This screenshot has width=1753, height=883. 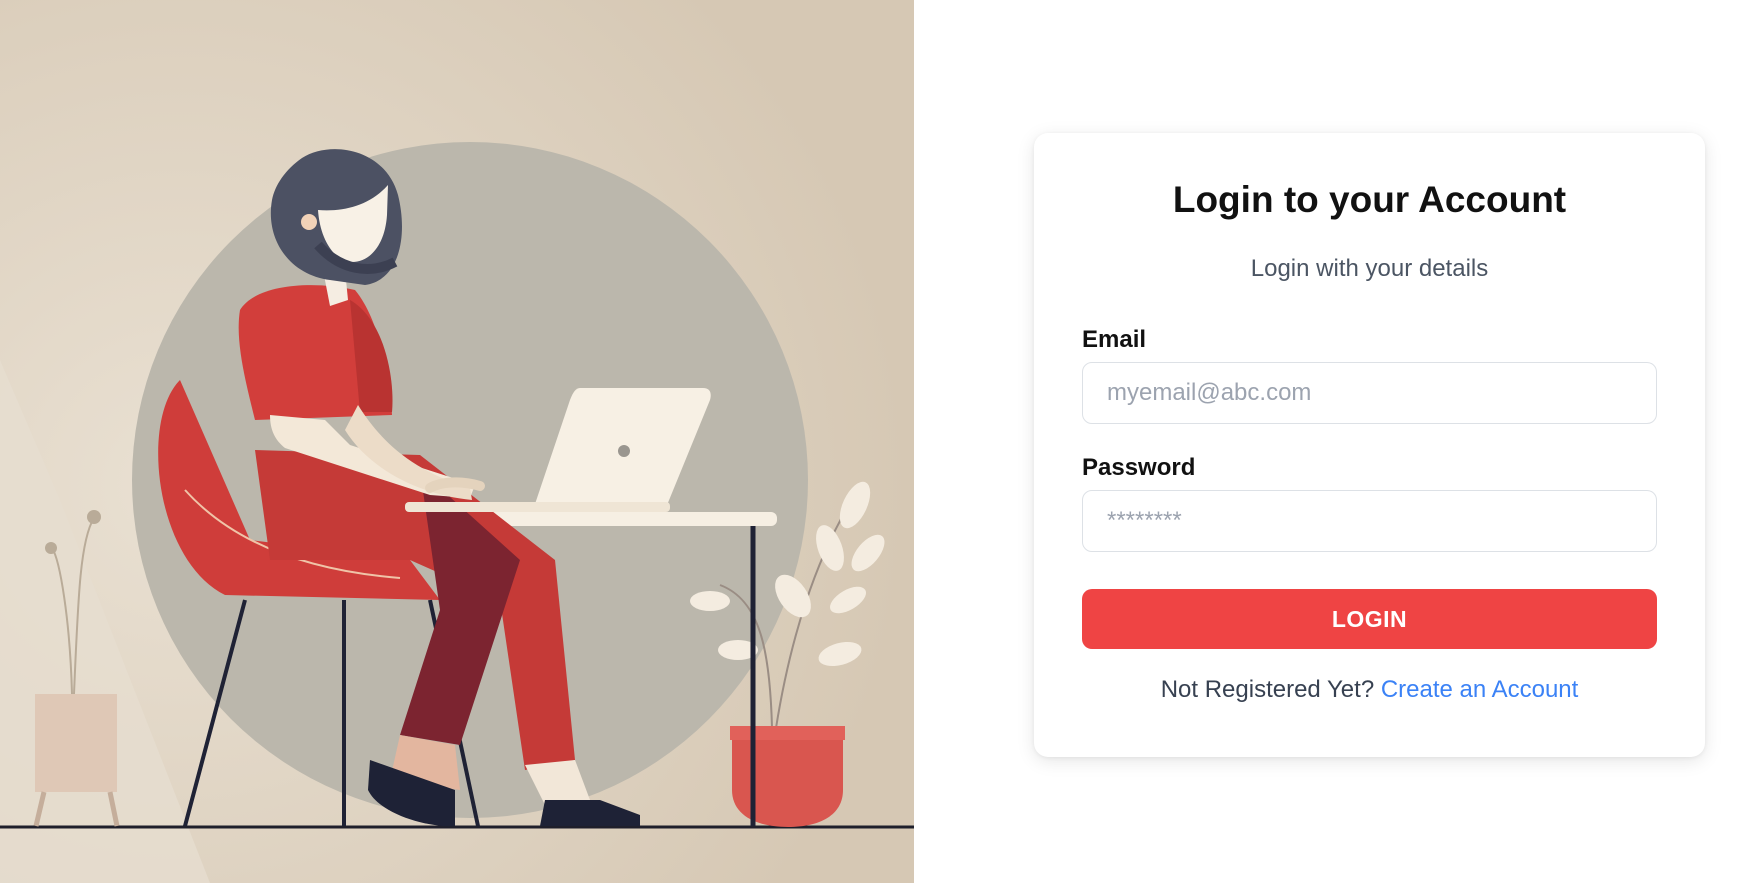 I want to click on page-title: Login to your Account, so click(x=1369, y=199).